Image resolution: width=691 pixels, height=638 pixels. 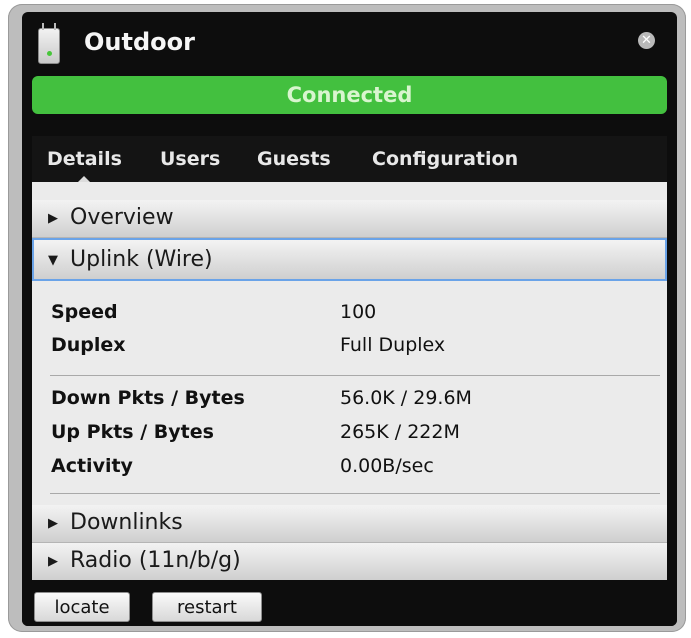 What do you see at coordinates (349, 561) in the screenshot?
I see `section-radio: ▶ Radio (11n/b/g)` at bounding box center [349, 561].